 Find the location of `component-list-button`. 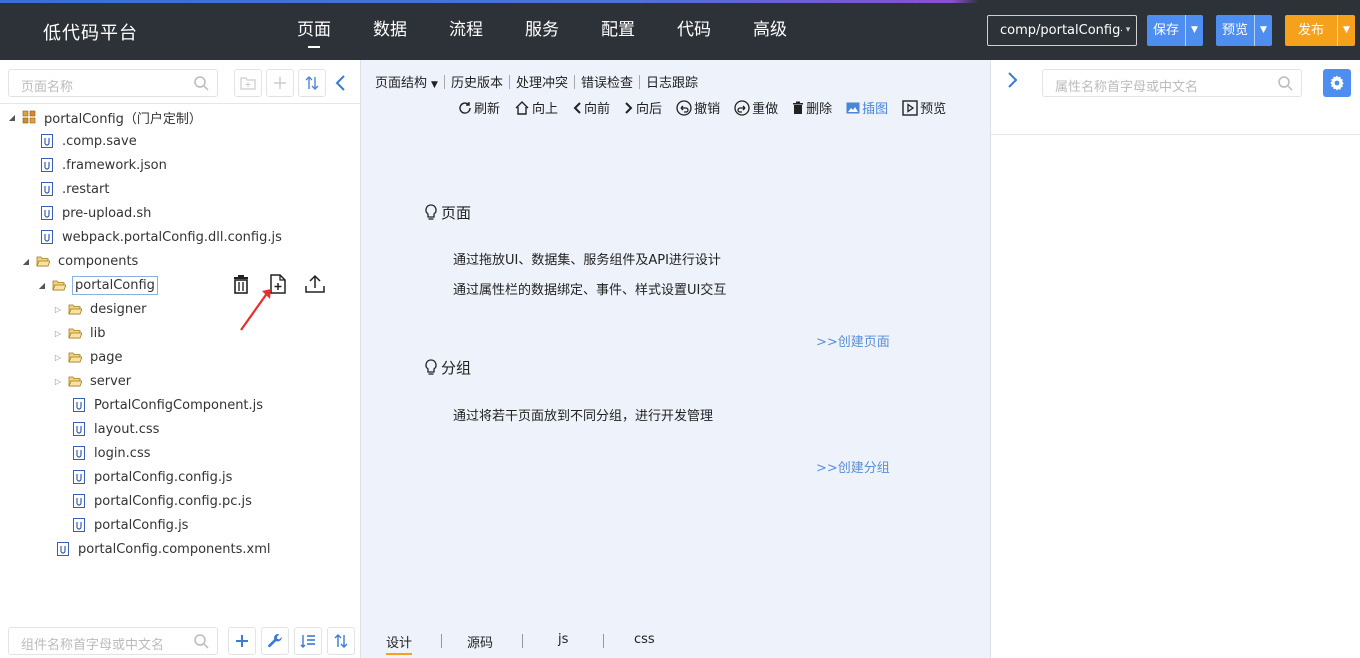

component-list-button is located at coordinates (308, 641).